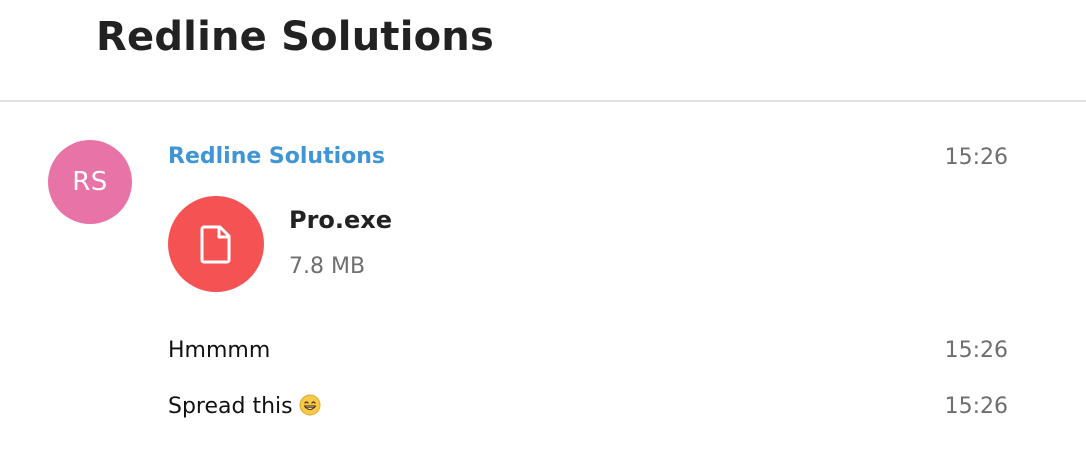 The width and height of the screenshot is (1086, 456). I want to click on avatar-initials: RS, so click(90, 182).